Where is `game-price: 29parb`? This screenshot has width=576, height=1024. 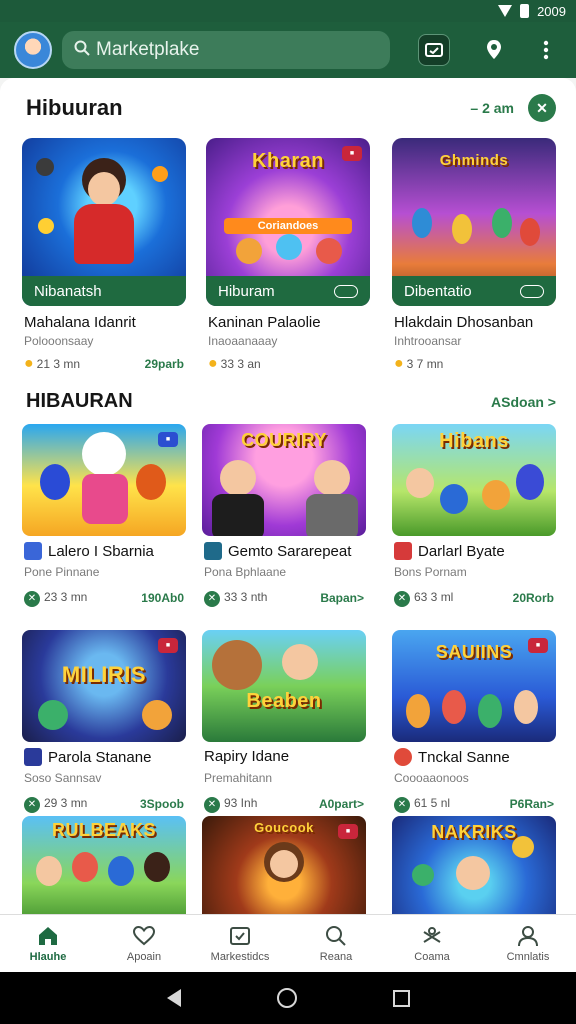 game-price: 29parb is located at coordinates (164, 364).